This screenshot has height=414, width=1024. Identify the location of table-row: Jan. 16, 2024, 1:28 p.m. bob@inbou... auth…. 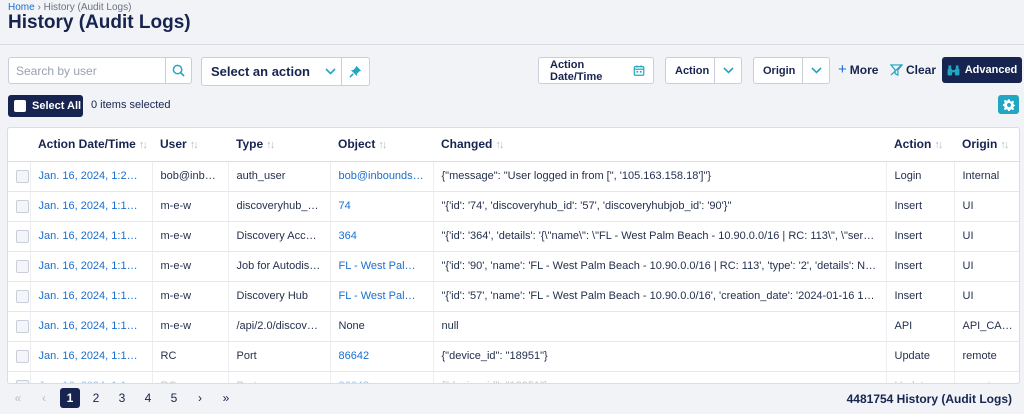
(513, 176).